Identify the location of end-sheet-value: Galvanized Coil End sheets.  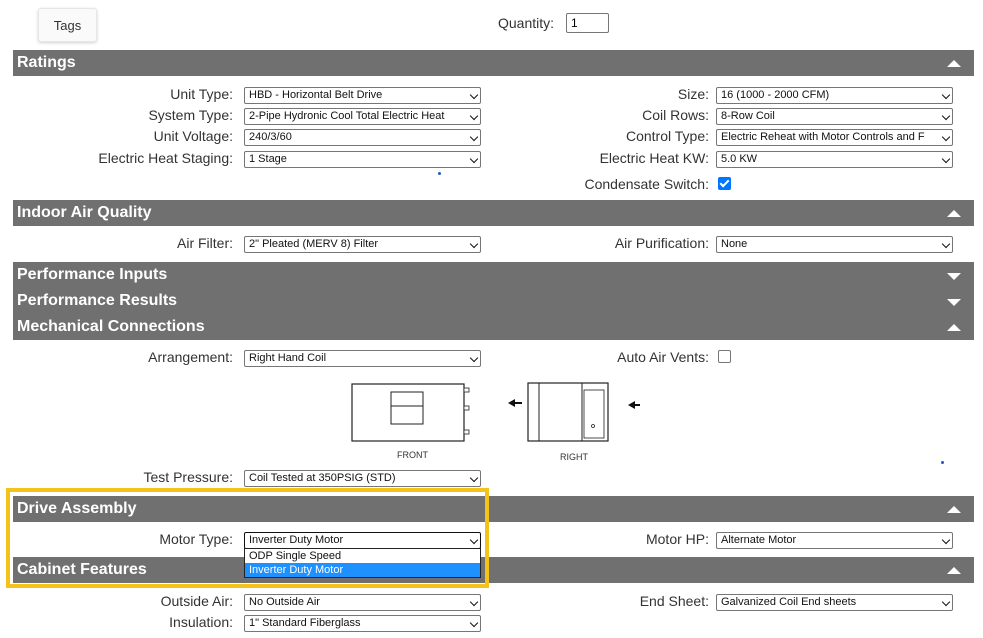
(789, 602).